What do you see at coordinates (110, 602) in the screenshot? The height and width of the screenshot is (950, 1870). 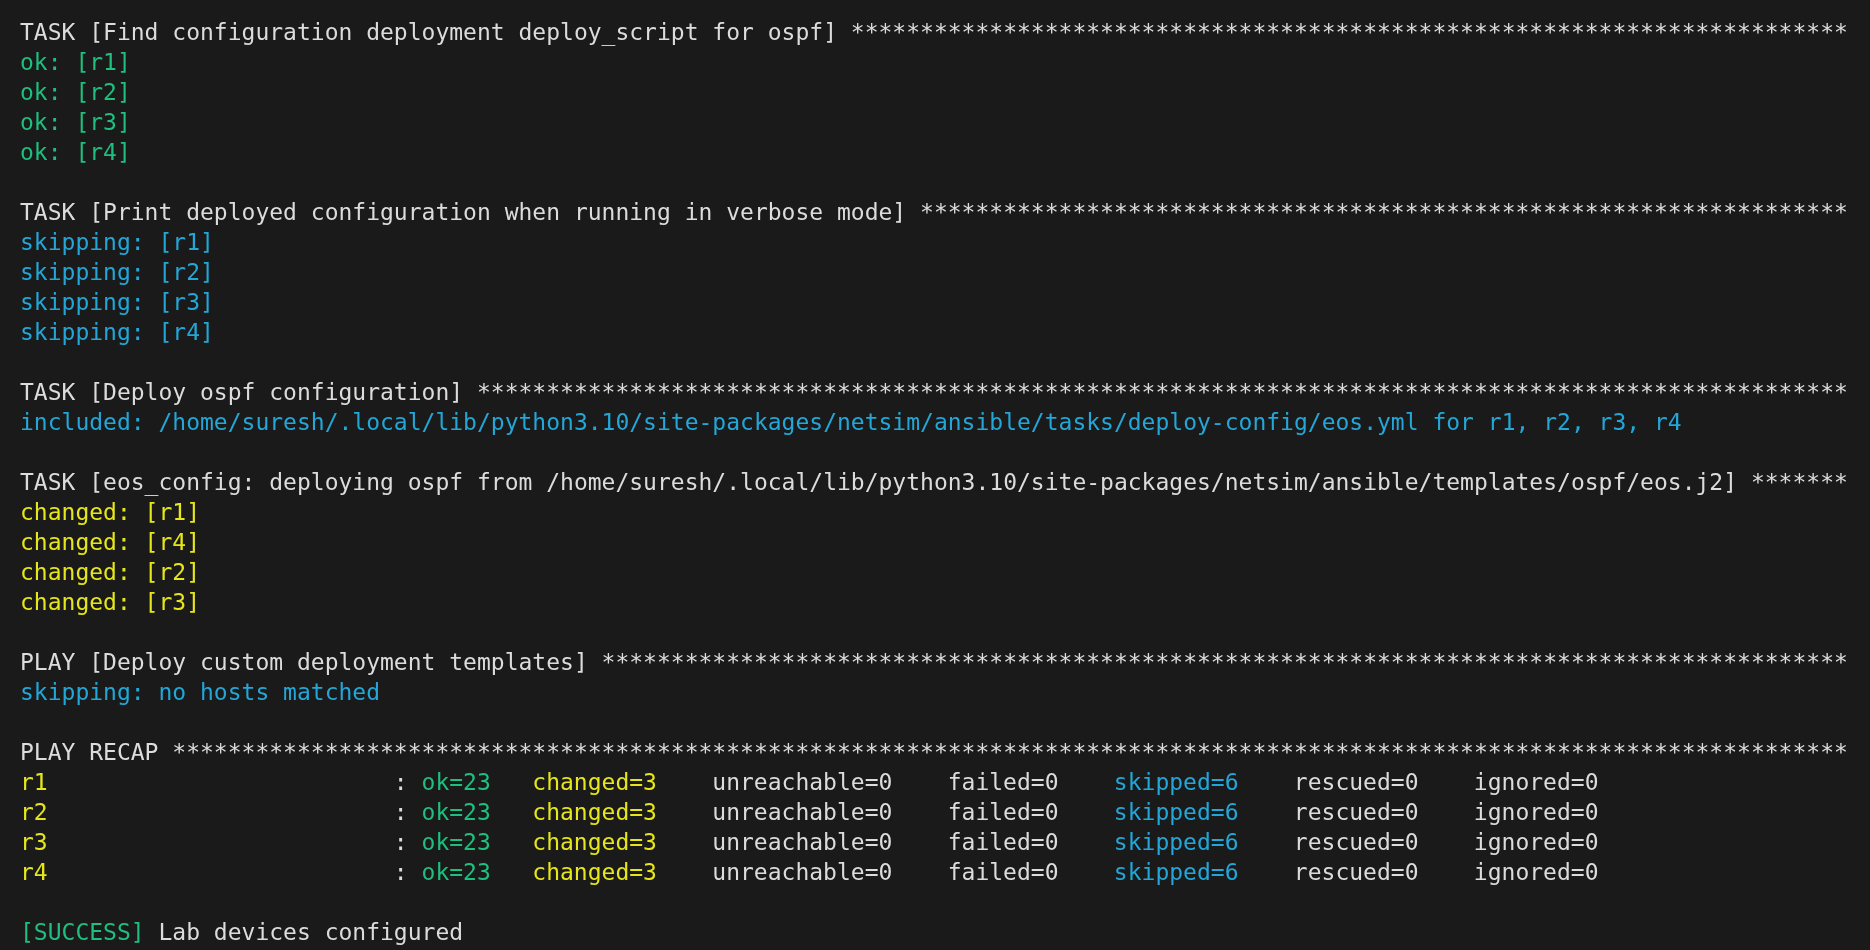 I see `output-line: changed: [r3]` at bounding box center [110, 602].